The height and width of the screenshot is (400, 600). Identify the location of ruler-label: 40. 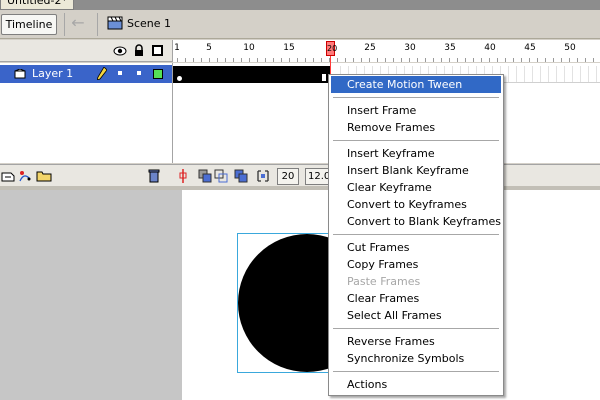
(490, 48).